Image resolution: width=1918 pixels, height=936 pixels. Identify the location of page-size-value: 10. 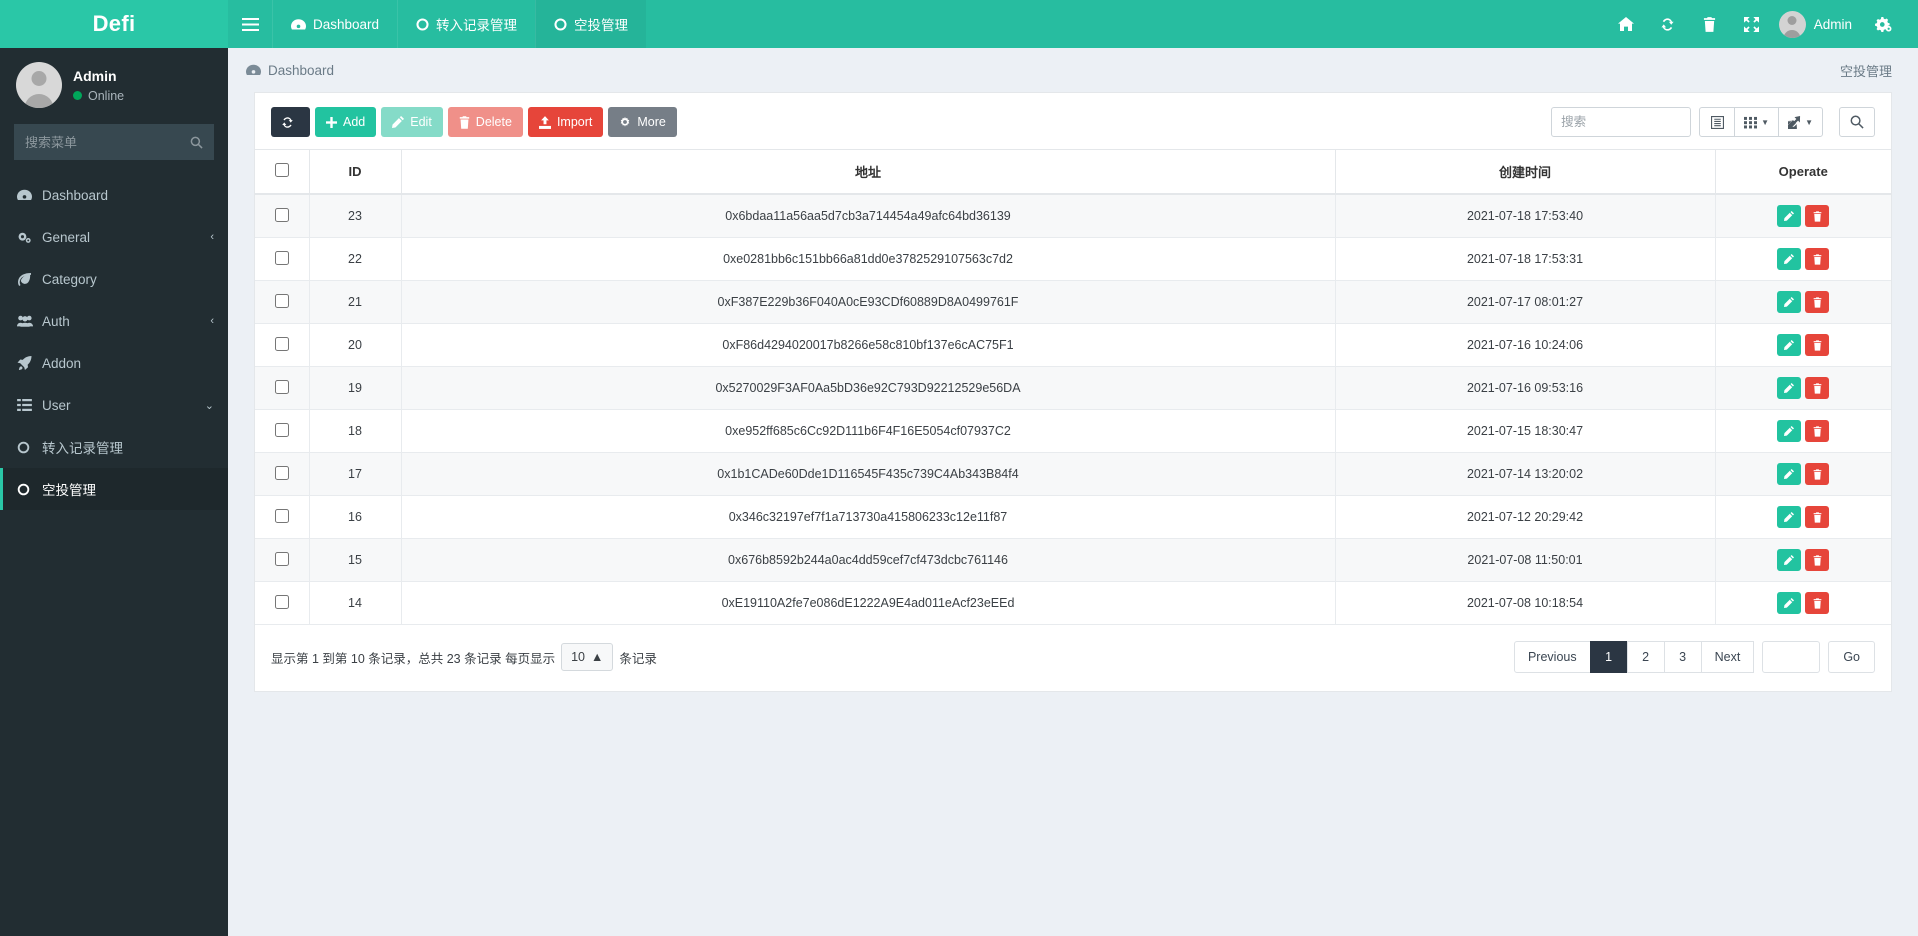
(578, 657).